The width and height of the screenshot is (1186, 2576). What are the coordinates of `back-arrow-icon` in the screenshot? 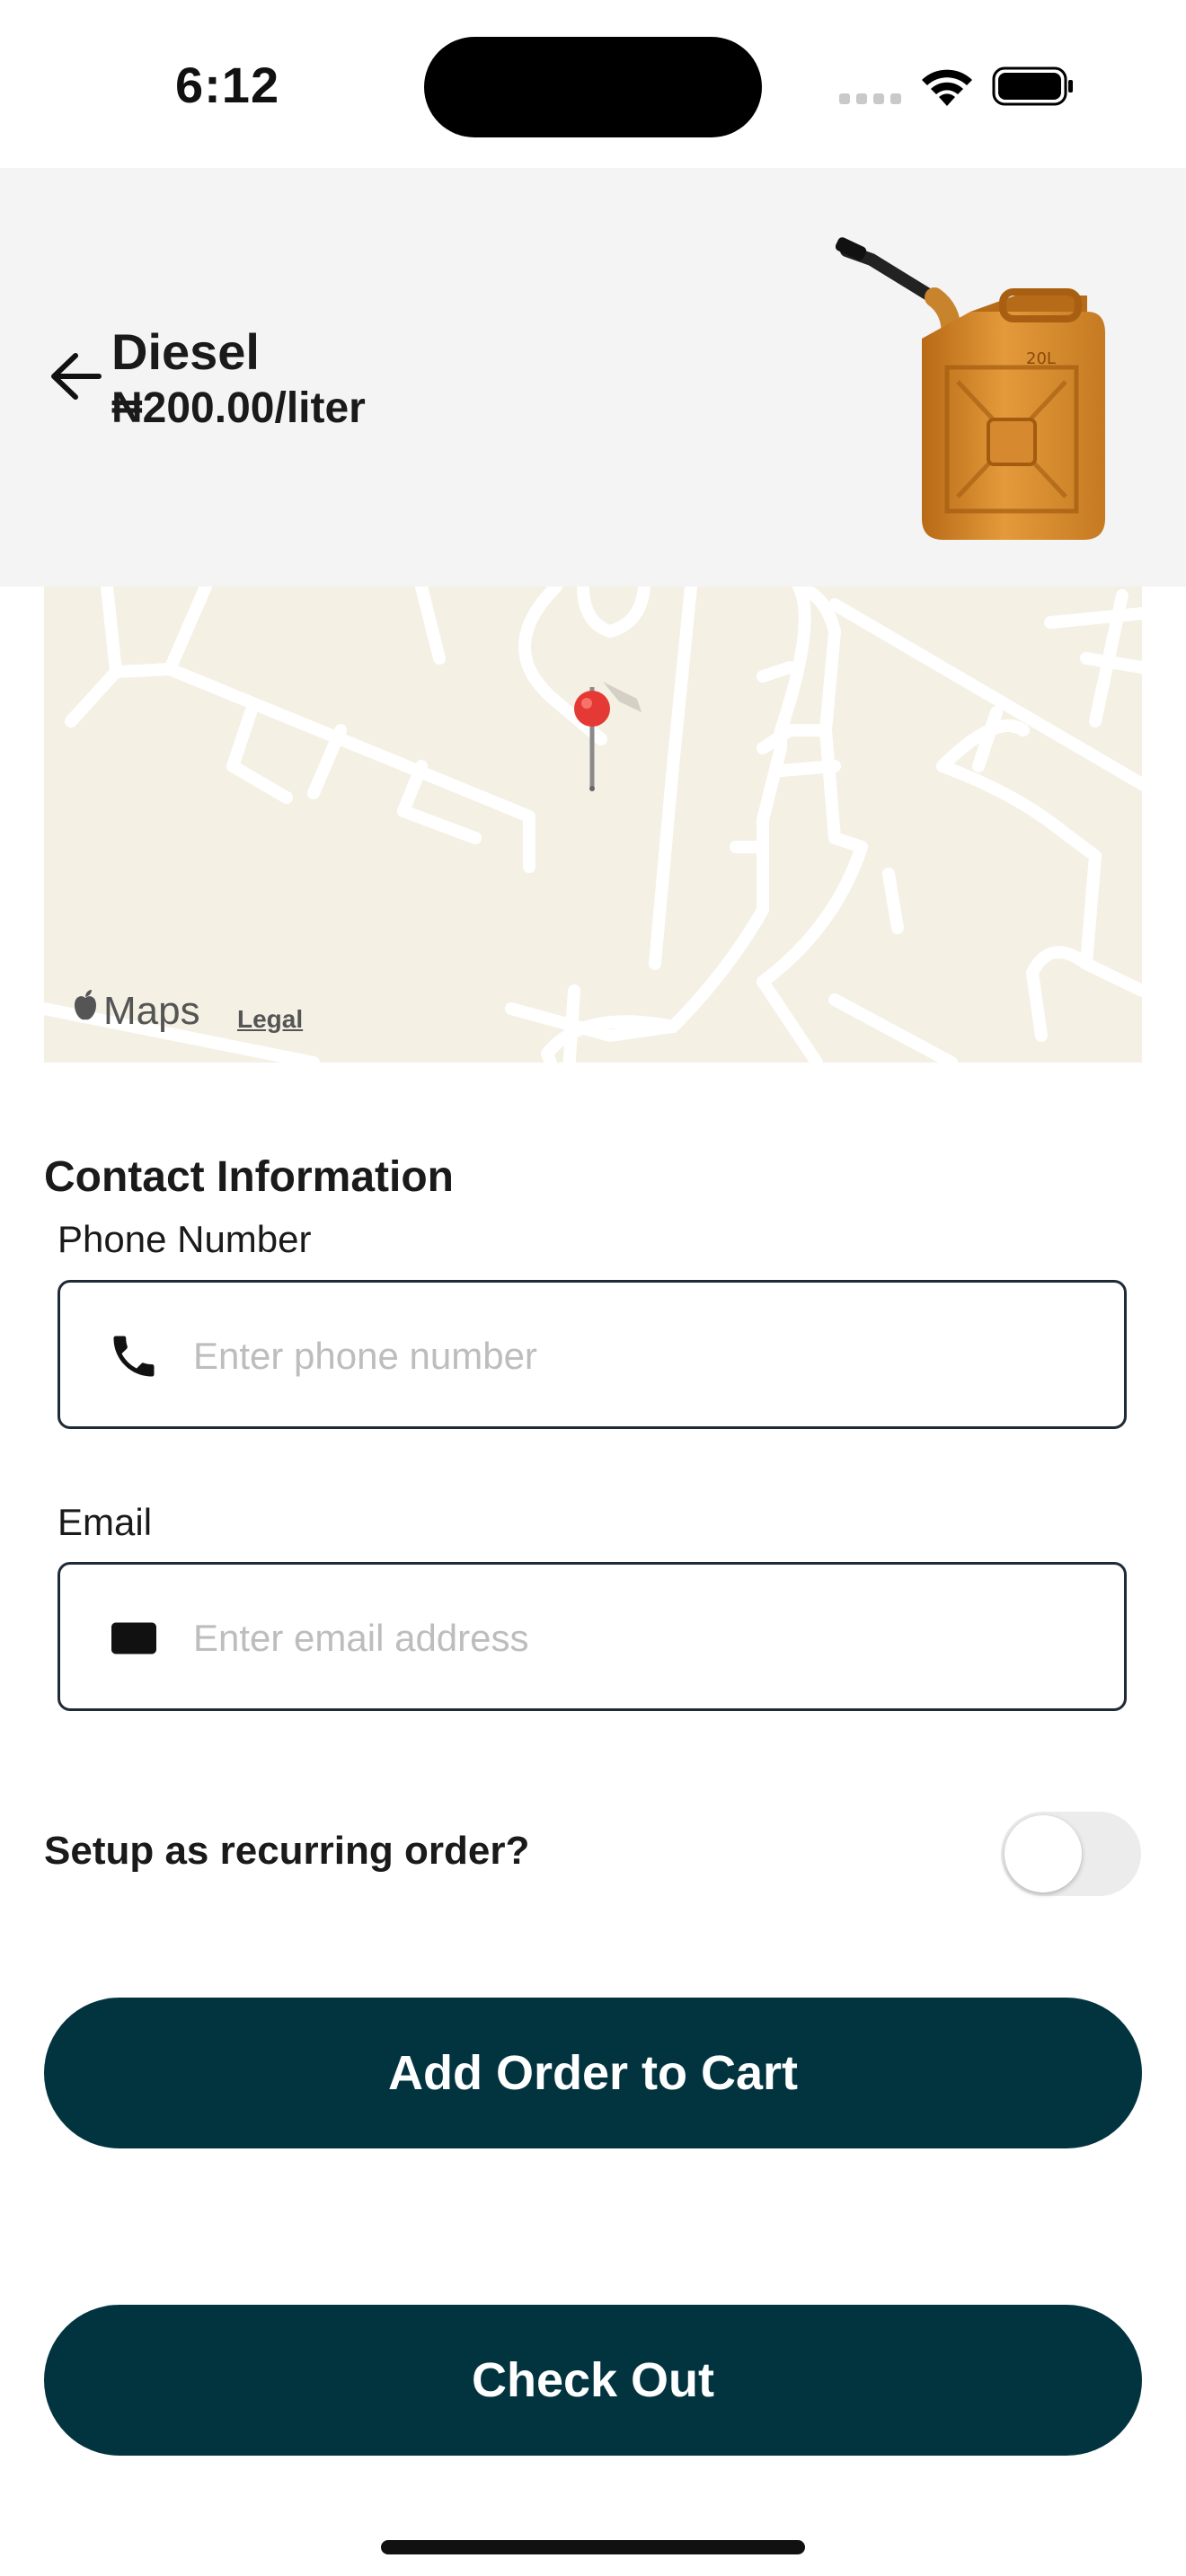 It's located at (75, 376).